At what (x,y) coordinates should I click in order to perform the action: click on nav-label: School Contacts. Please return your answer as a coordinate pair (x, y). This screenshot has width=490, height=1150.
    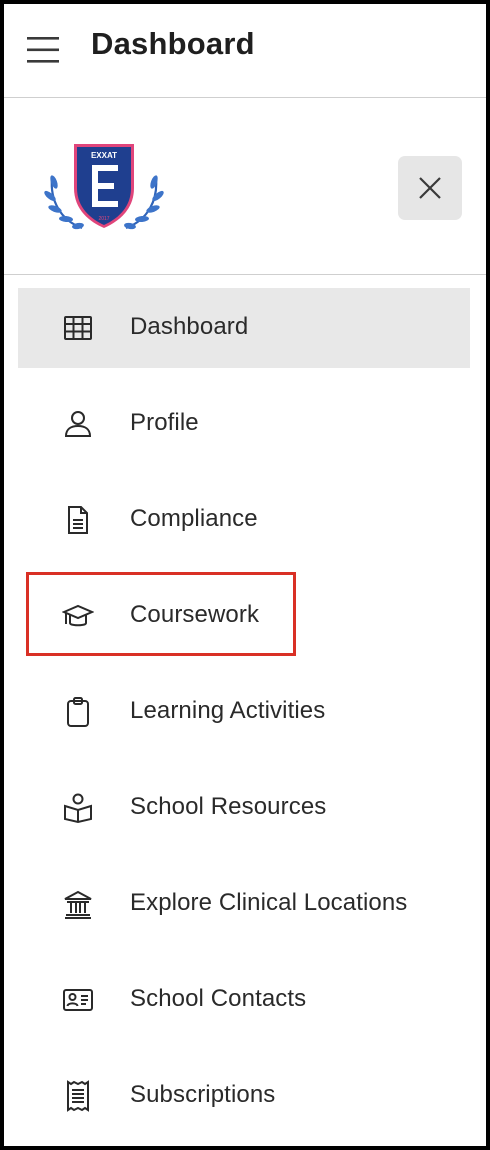
    Looking at the image, I should click on (218, 998).